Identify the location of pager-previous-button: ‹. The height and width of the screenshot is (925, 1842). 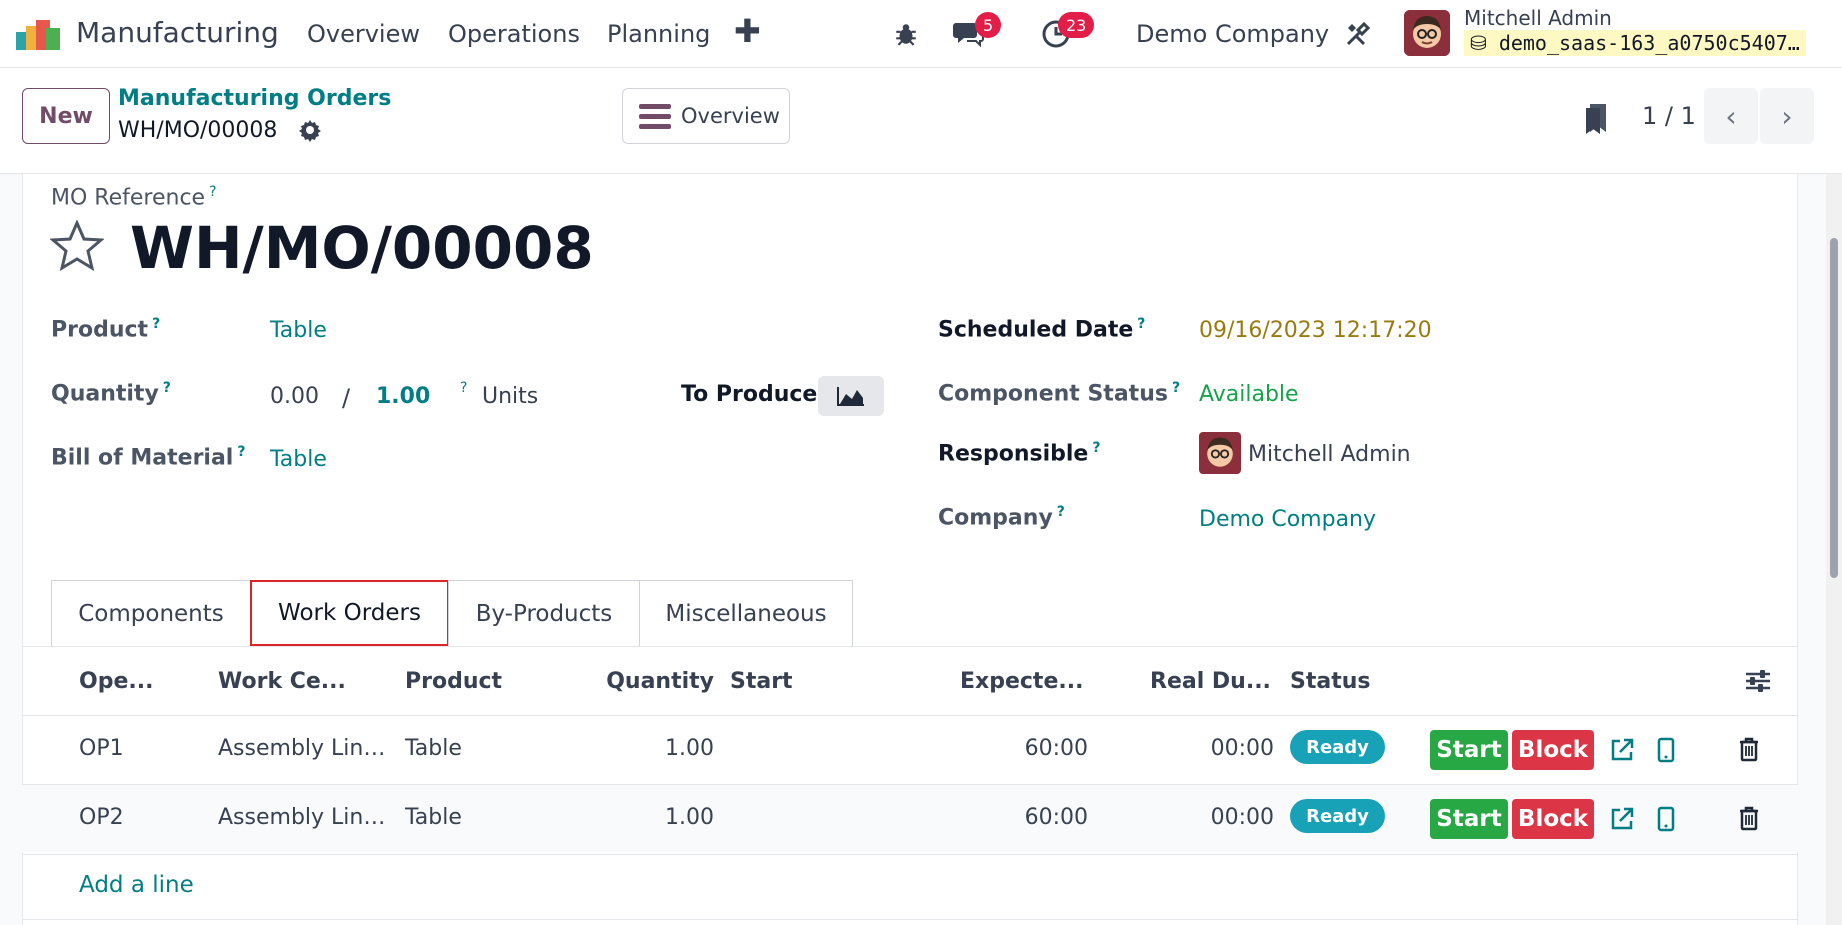
(1731, 116).